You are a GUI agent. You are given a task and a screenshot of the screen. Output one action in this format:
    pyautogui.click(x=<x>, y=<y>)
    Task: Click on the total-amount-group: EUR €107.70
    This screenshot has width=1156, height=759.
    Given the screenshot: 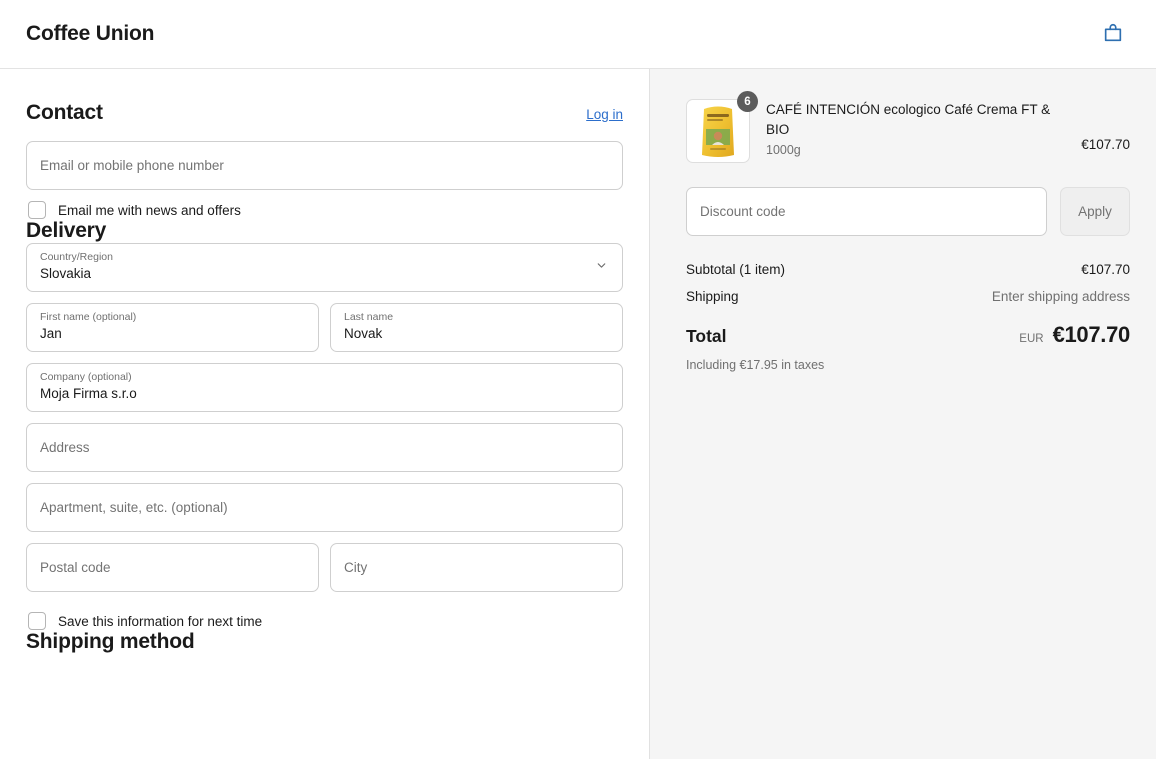 What is the action you would take?
    pyautogui.click(x=1074, y=335)
    